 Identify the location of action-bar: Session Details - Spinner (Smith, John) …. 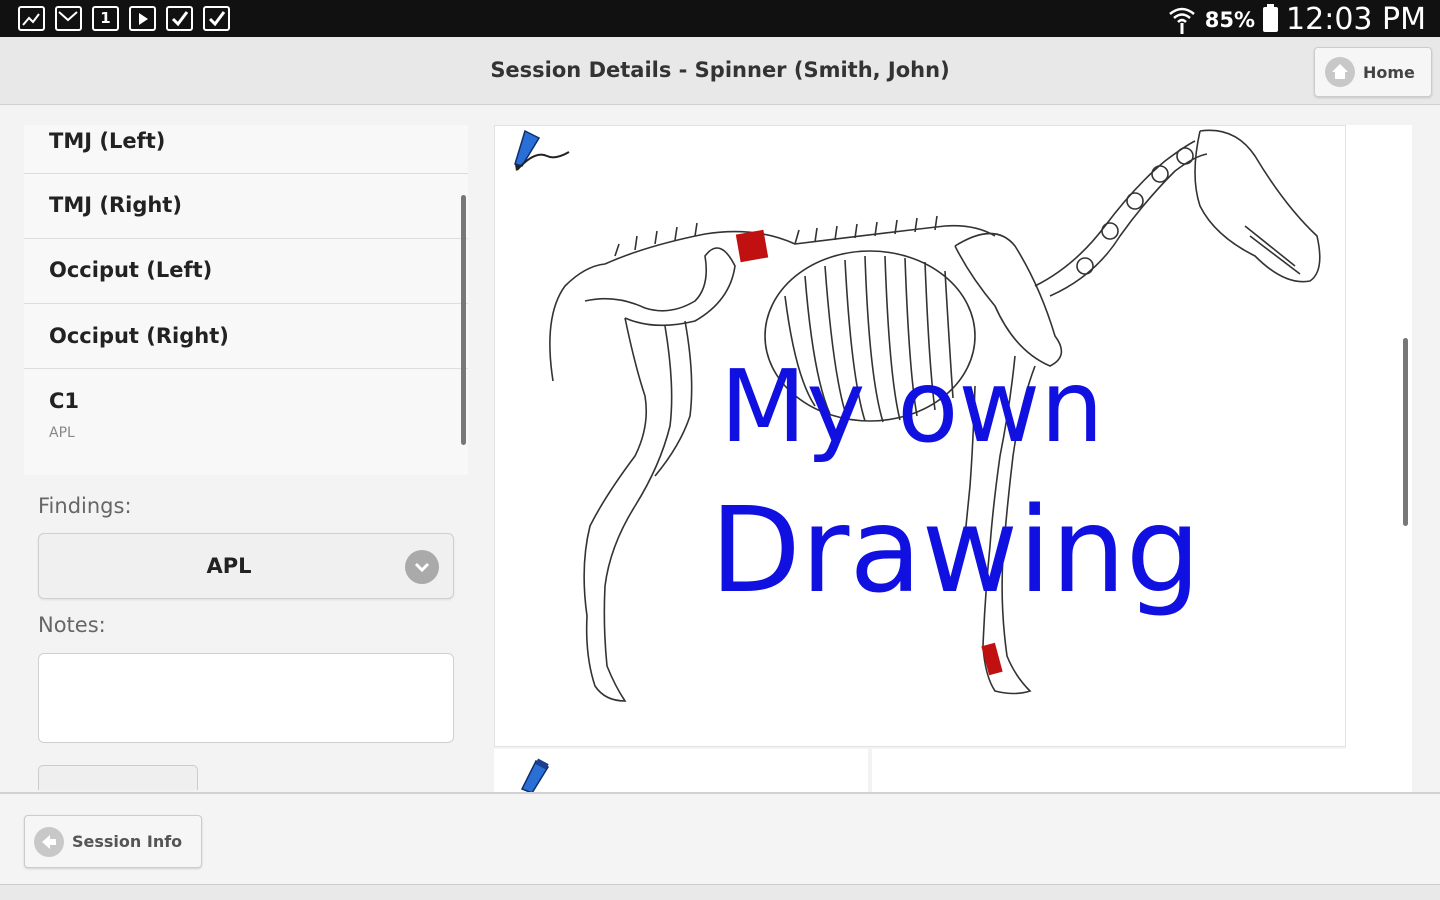
(720, 71).